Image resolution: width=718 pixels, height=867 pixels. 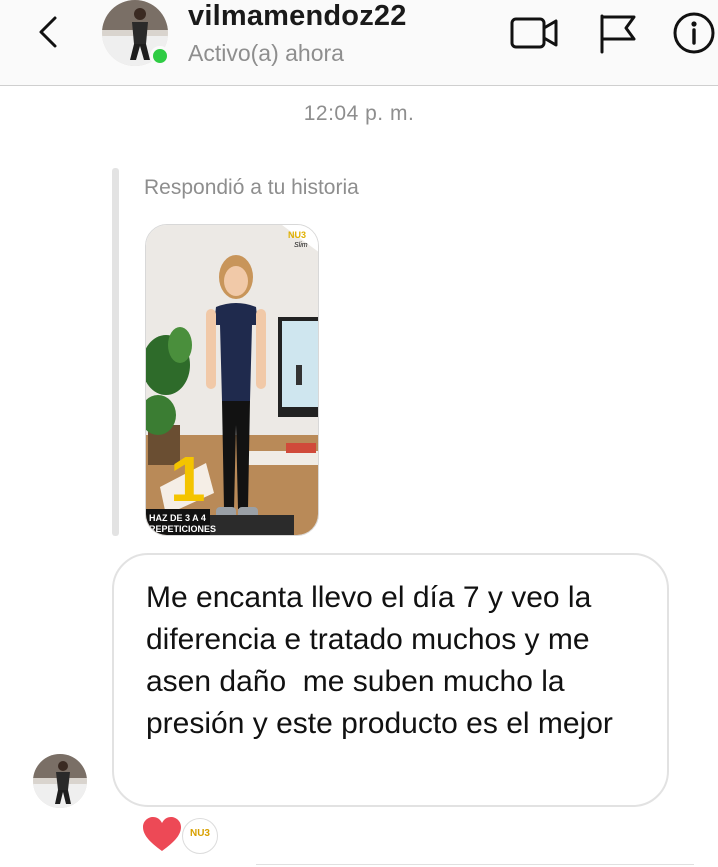 What do you see at coordinates (188, 479) in the screenshot?
I see `step-number: 1` at bounding box center [188, 479].